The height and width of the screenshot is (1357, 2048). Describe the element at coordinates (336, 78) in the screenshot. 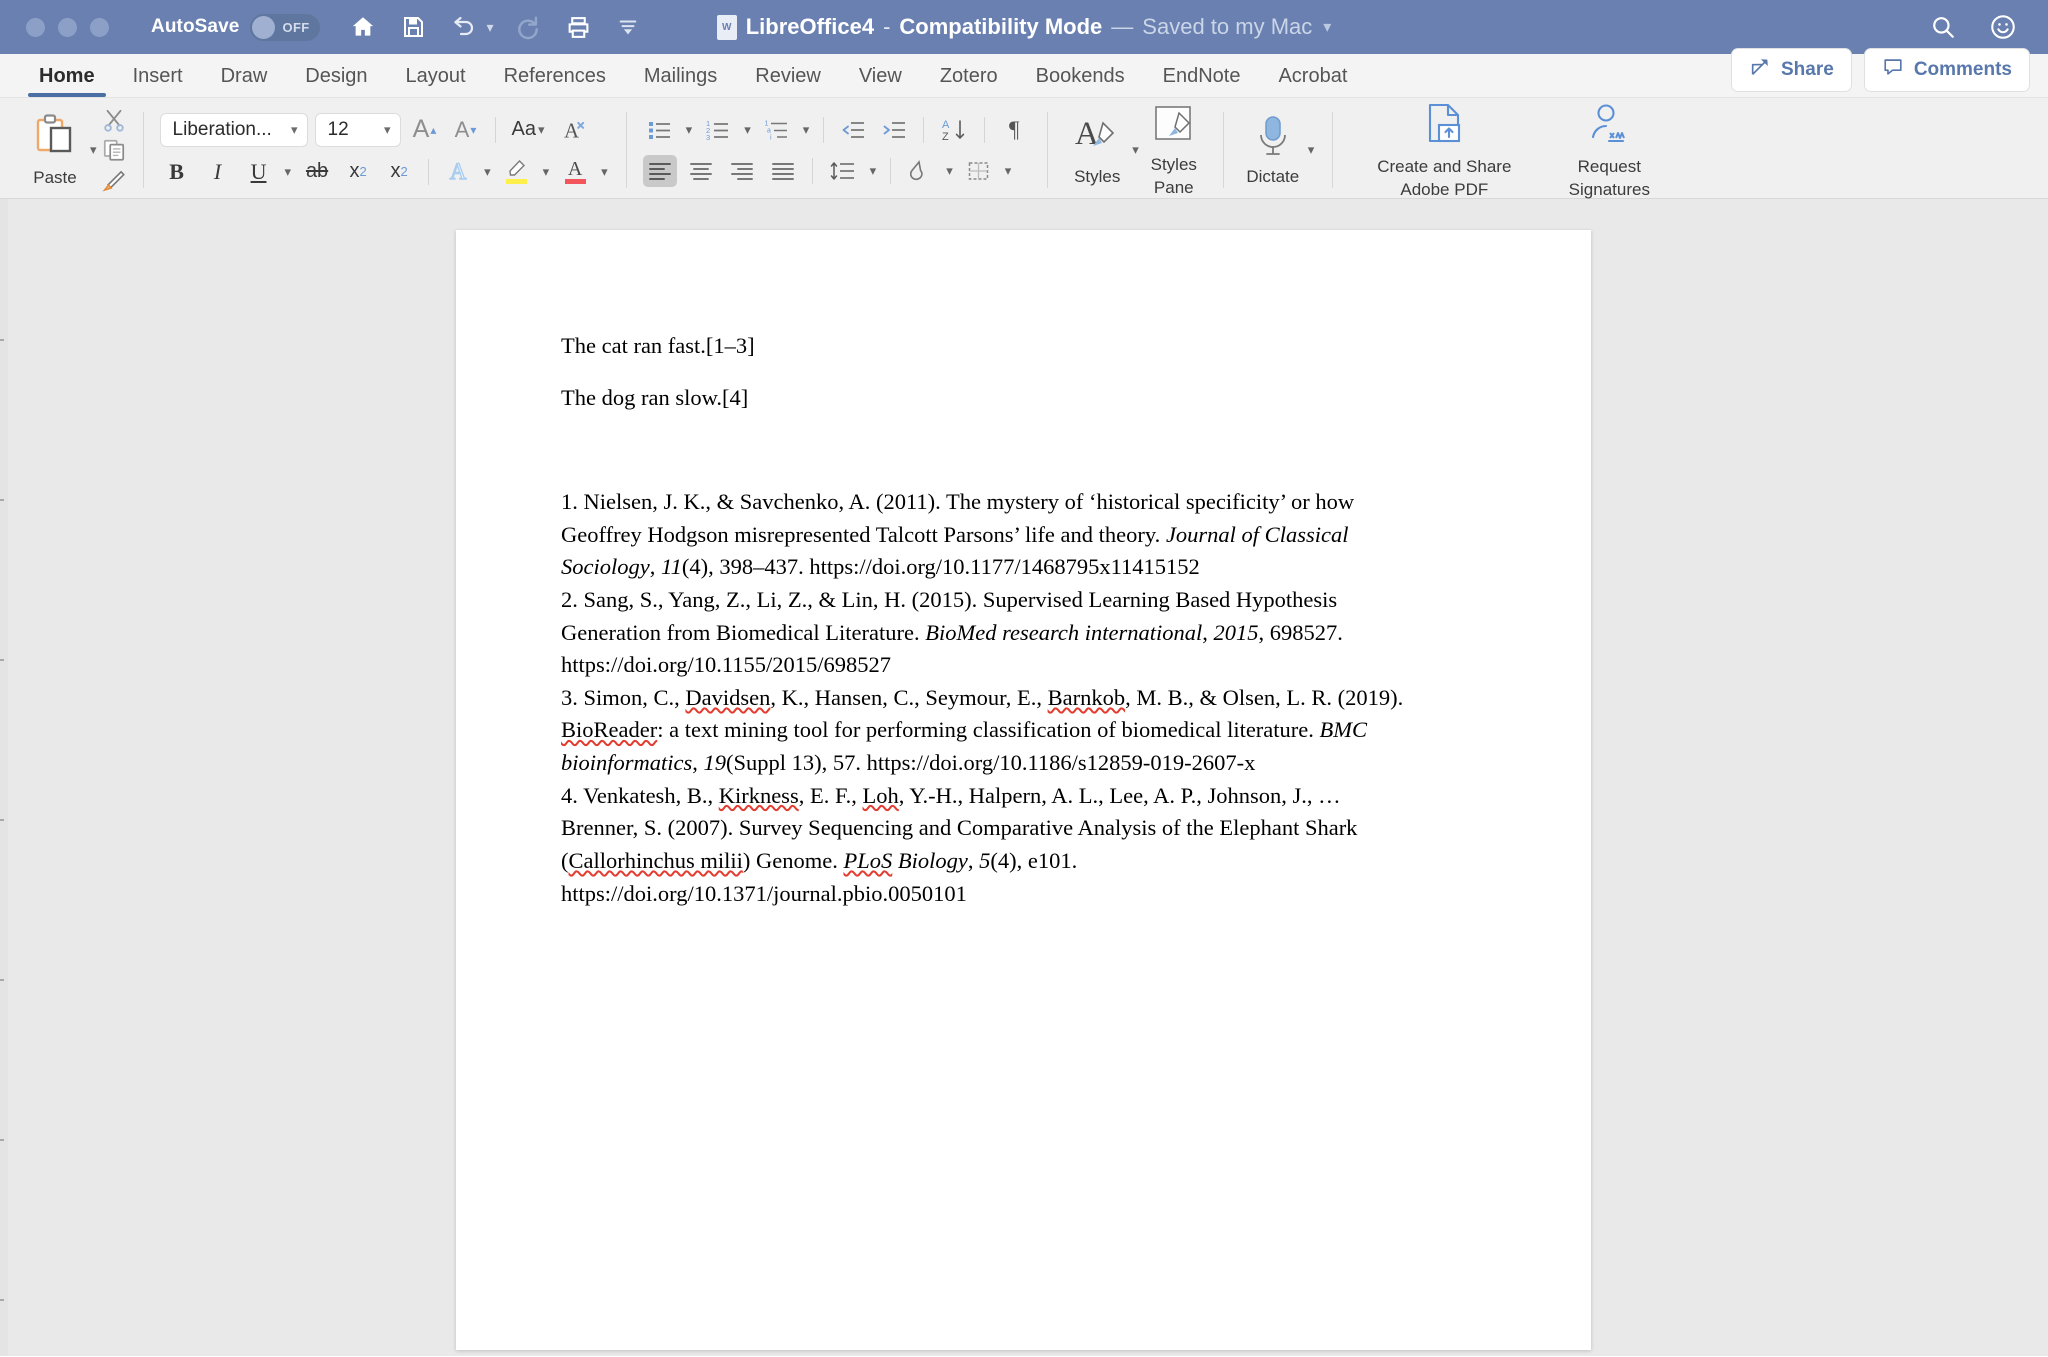

I see `tab-design: Design` at that location.